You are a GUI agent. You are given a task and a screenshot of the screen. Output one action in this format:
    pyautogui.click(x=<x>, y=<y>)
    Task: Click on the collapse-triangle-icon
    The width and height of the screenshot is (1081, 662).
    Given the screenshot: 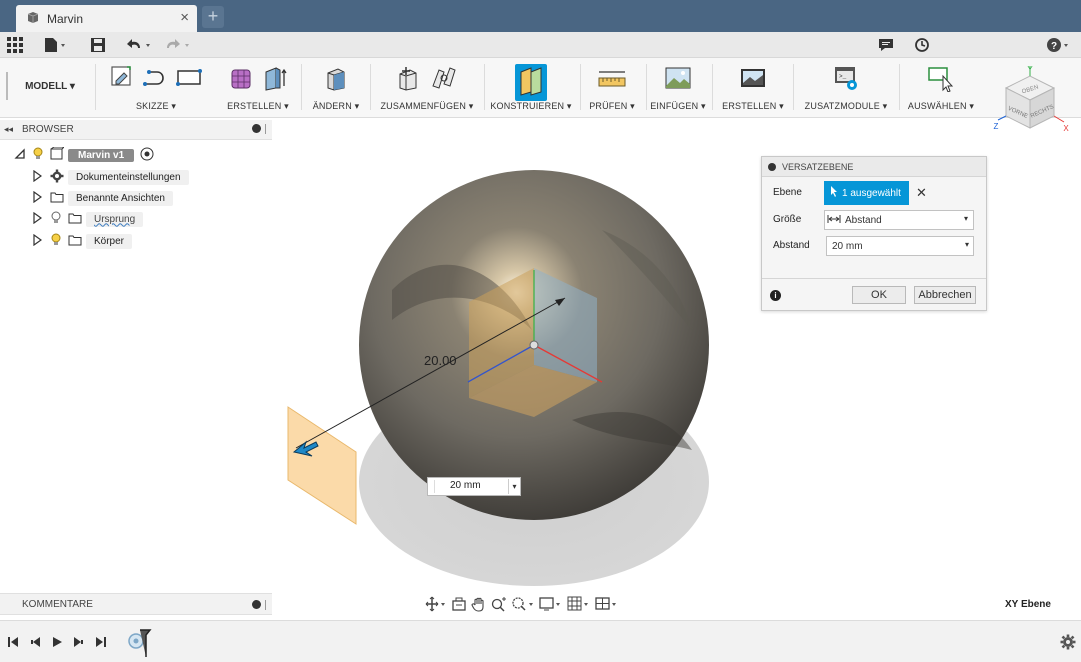 What is the action you would take?
    pyautogui.click(x=20, y=155)
    